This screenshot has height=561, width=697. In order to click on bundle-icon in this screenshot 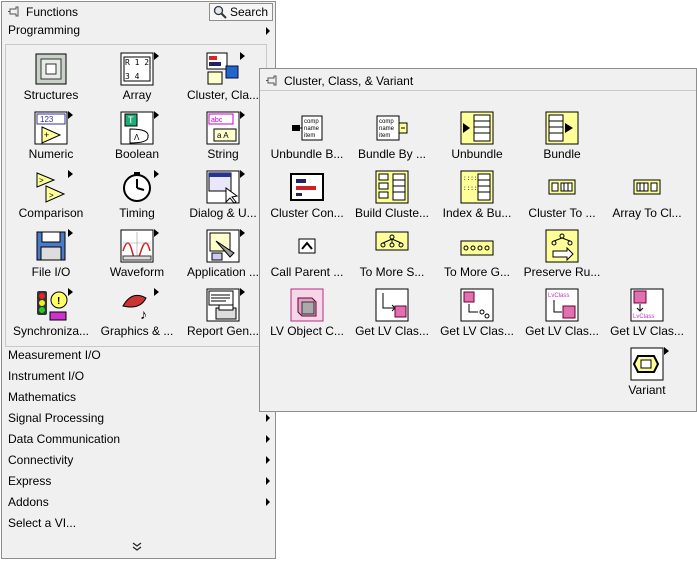, I will do `click(562, 128)`.